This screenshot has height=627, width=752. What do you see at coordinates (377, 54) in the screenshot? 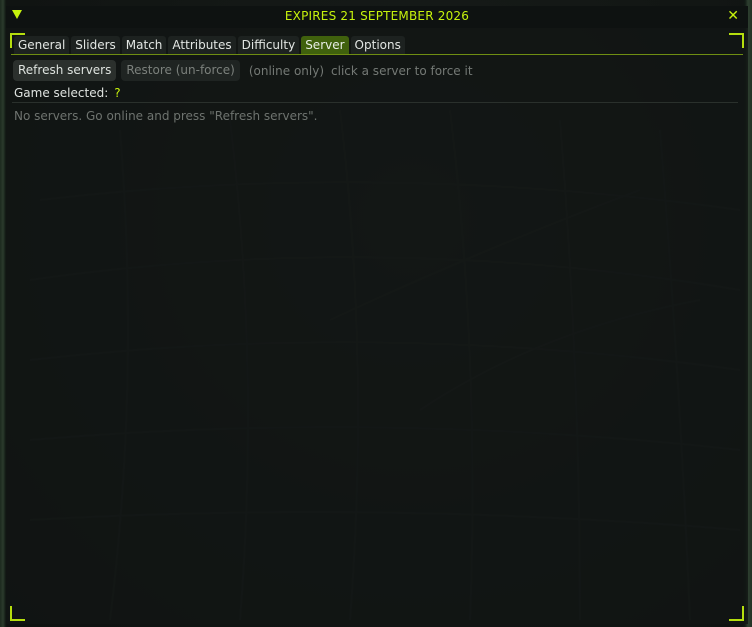
I see `tab-underline` at bounding box center [377, 54].